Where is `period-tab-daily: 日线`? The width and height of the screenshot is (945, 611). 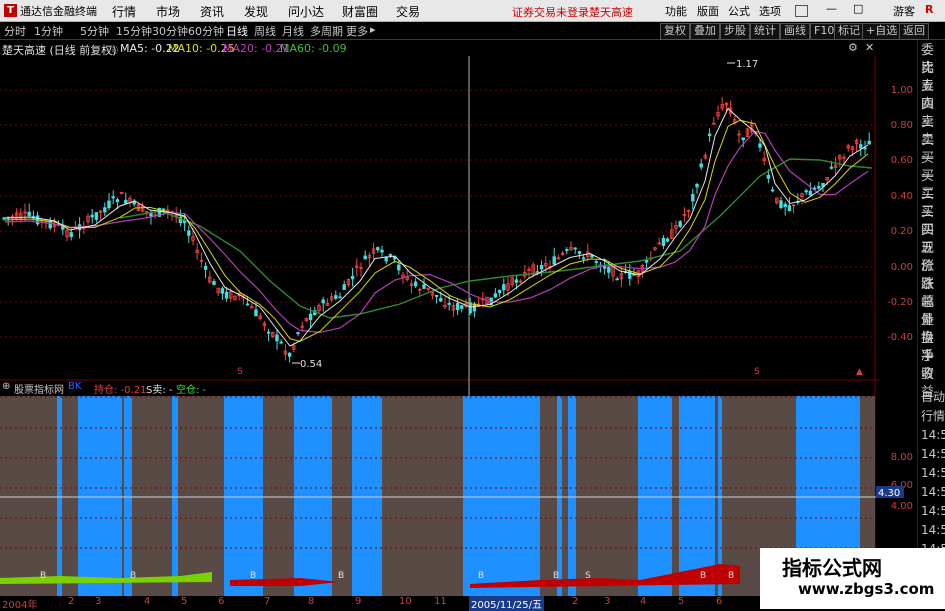 period-tab-daily: 日线 is located at coordinates (237, 31).